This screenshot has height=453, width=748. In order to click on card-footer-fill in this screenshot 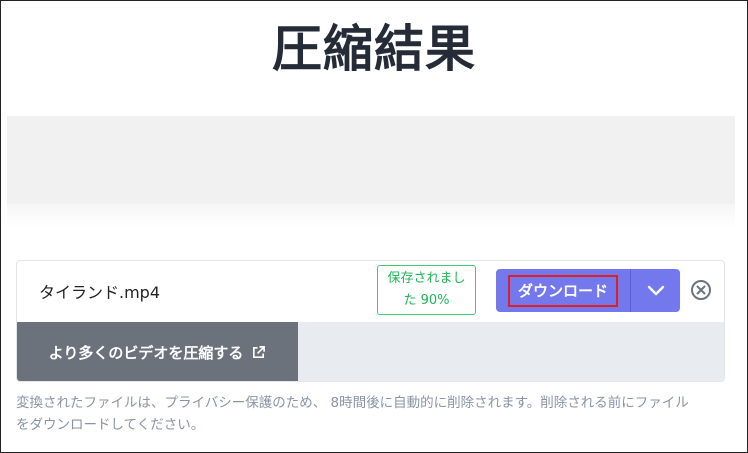, I will do `click(511, 351)`.